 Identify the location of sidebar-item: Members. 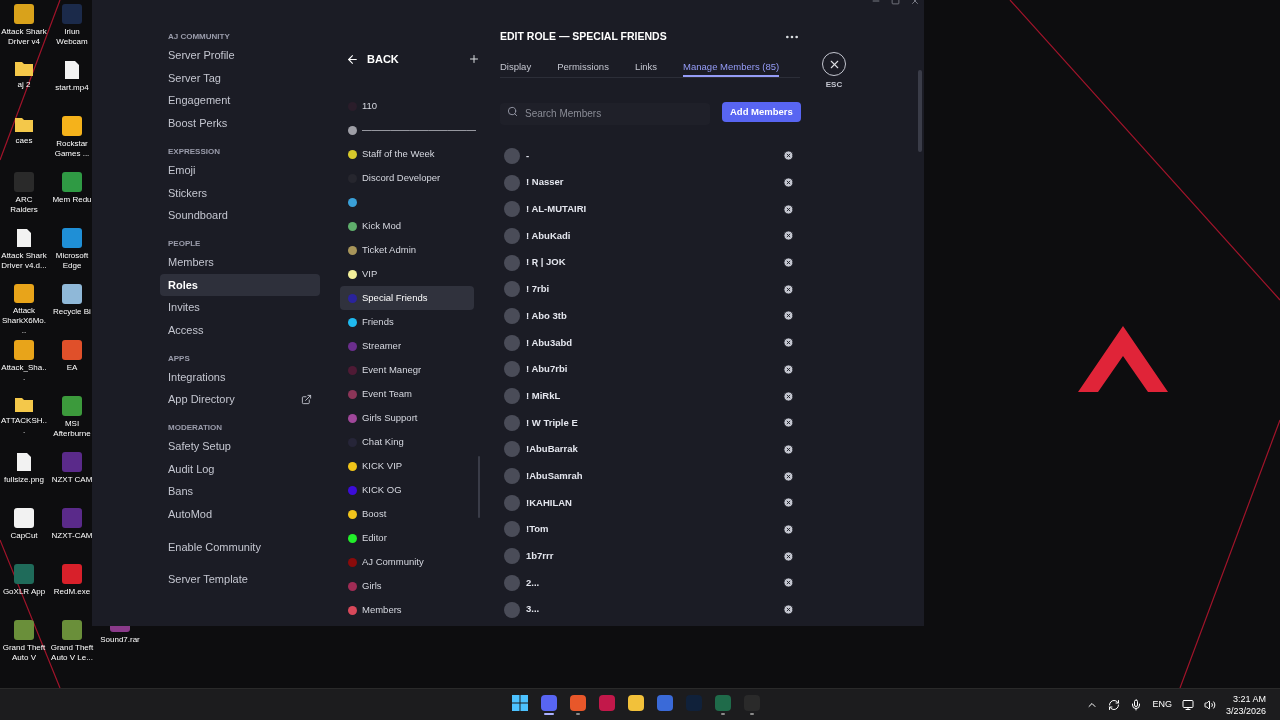
(240, 262).